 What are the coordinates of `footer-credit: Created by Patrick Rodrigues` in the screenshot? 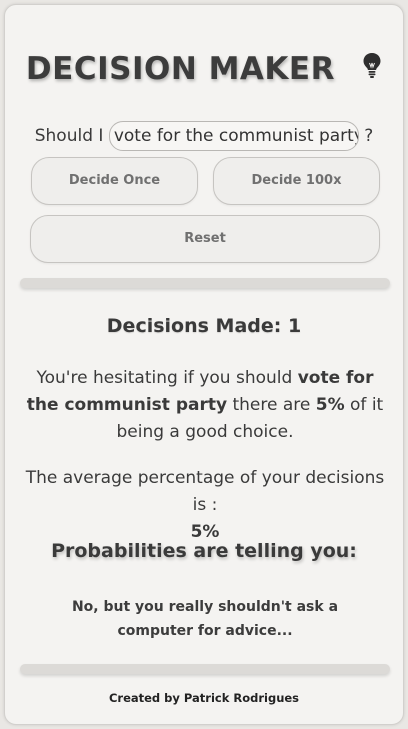 It's located at (204, 698).